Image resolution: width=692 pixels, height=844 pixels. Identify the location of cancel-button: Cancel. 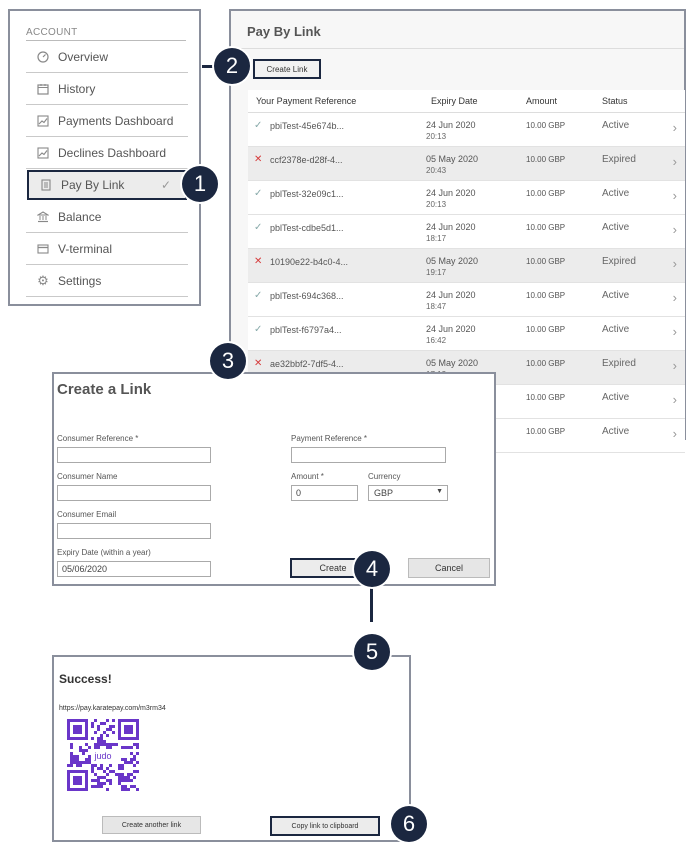
(449, 568).